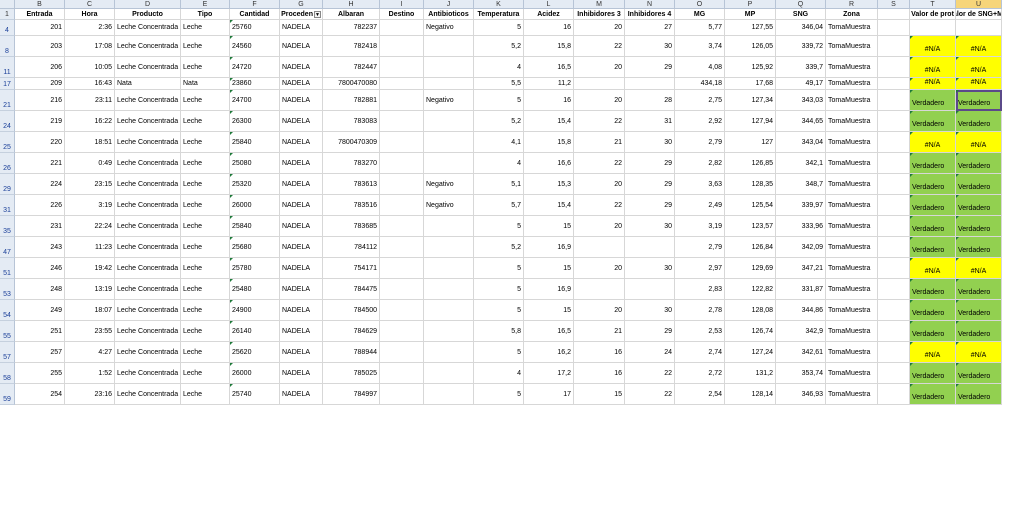 The height and width of the screenshot is (510, 1024). Describe the element at coordinates (801, 268) in the screenshot. I see `table-cell: 347,21` at that location.